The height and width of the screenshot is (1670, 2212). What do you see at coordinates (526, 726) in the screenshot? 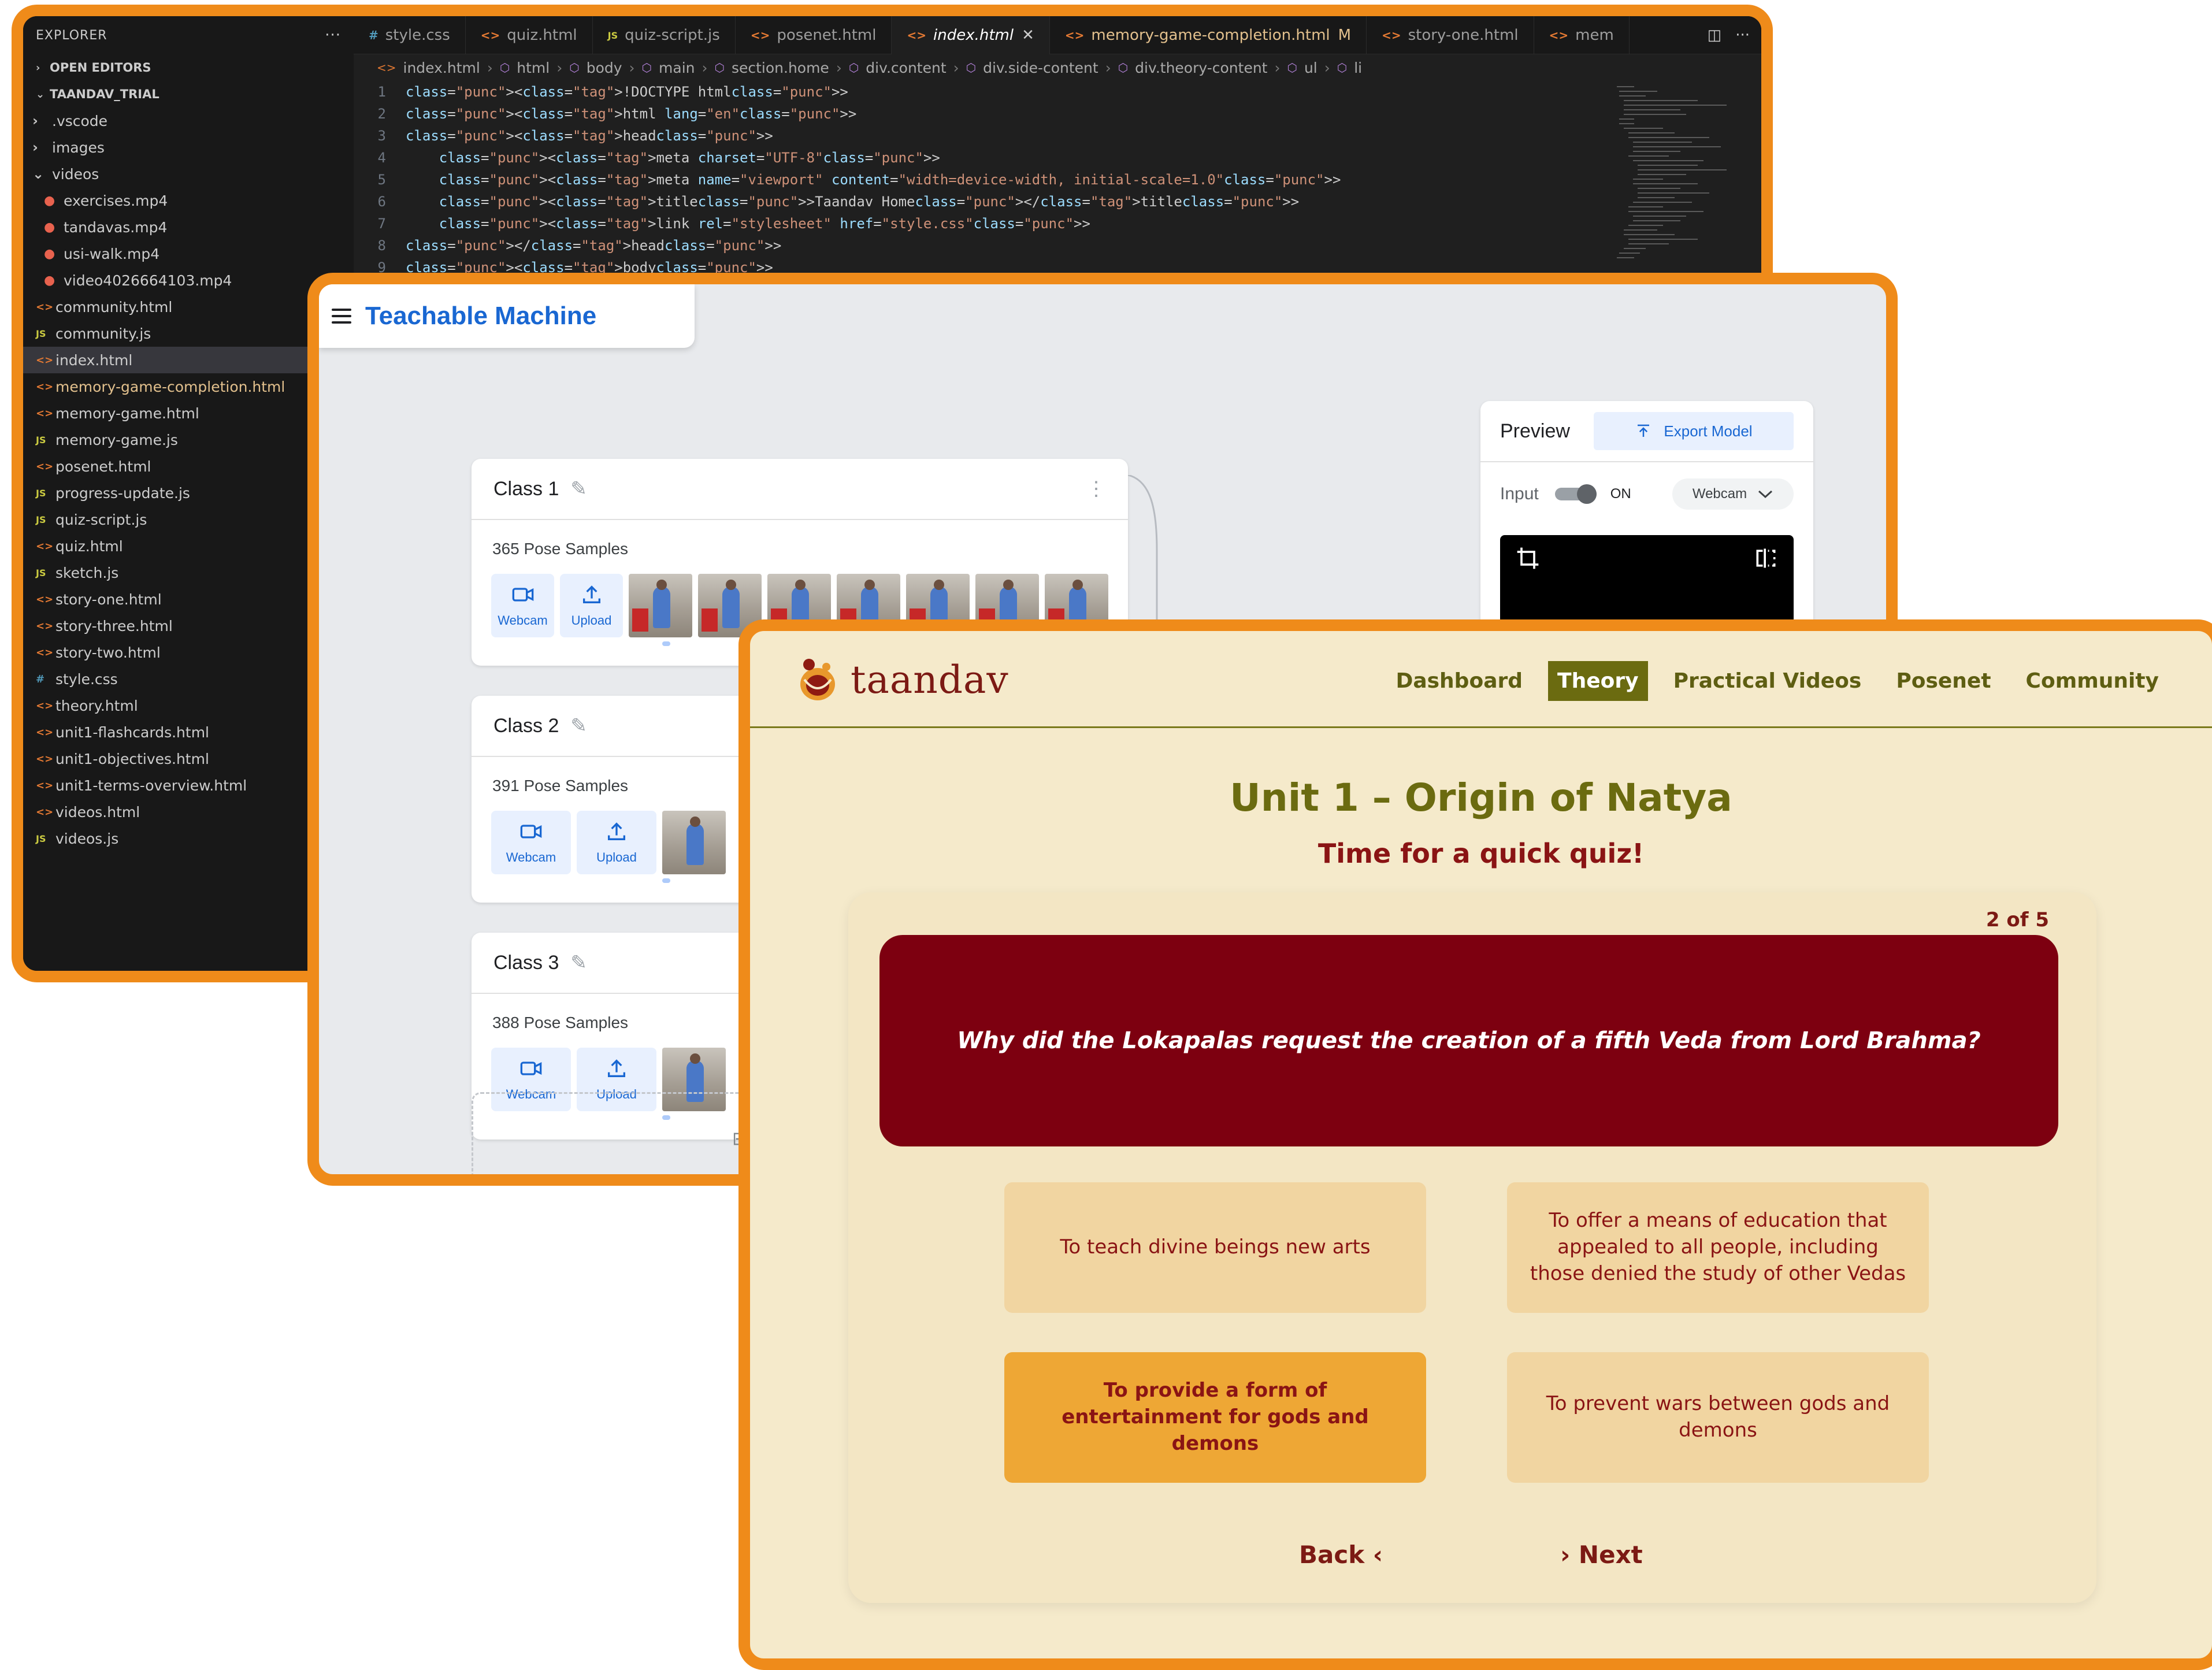
I see `class-name: Class 2` at bounding box center [526, 726].